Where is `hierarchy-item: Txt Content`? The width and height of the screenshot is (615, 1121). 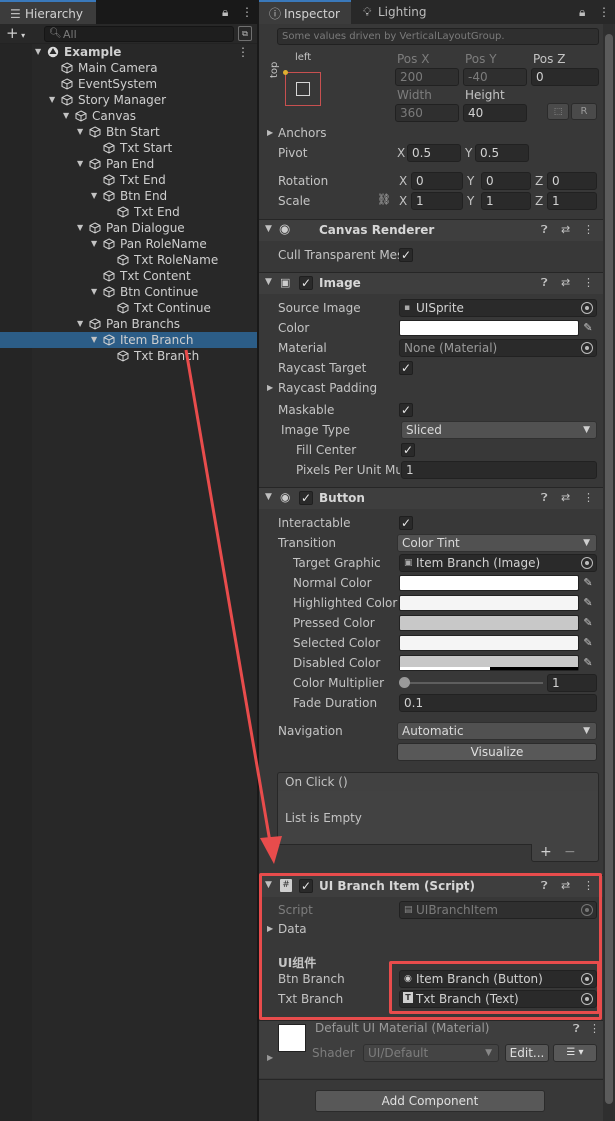 hierarchy-item: Txt Content is located at coordinates (128, 276).